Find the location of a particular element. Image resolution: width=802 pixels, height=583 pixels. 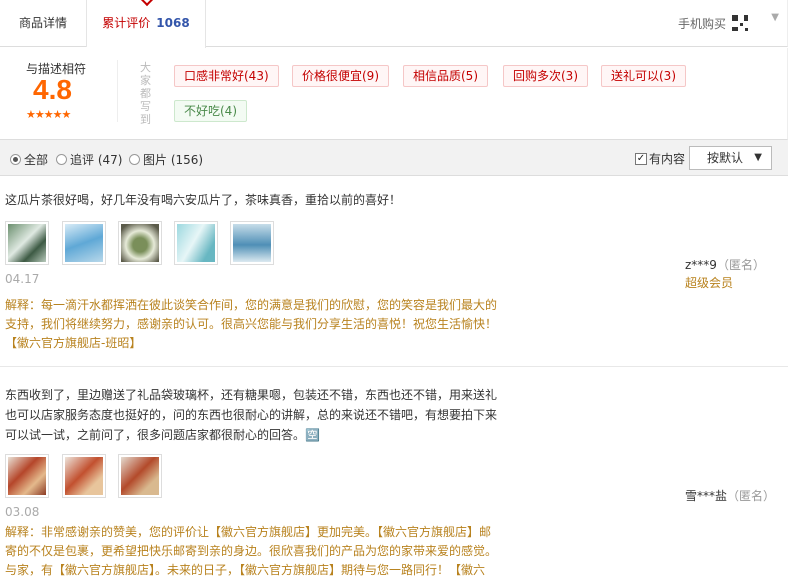

tea-cup-image is located at coordinates (140, 243).